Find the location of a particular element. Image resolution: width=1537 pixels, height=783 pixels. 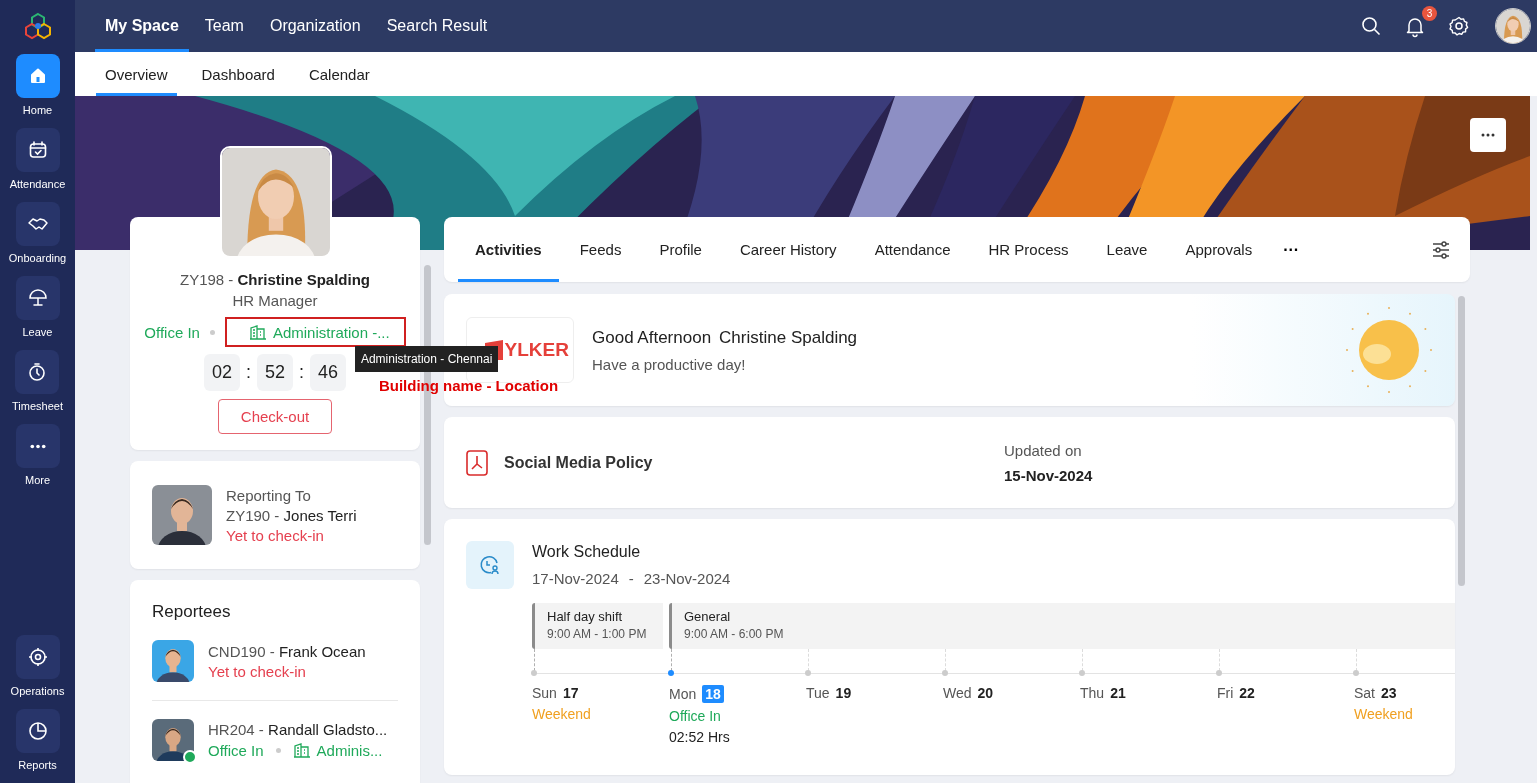

scrollbar is located at coordinates (1461, 441).